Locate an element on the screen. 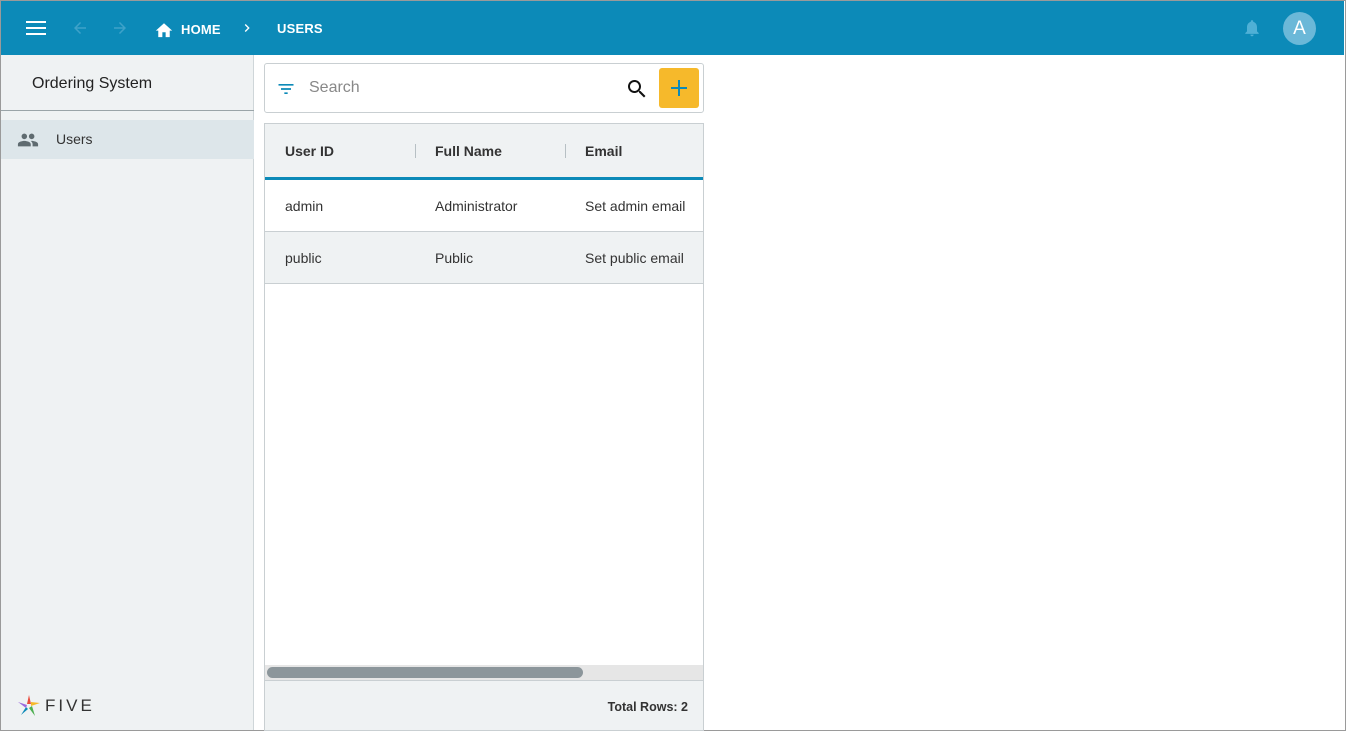 This screenshot has width=1346, height=731. horizontal-scrollbar is located at coordinates (484, 672).